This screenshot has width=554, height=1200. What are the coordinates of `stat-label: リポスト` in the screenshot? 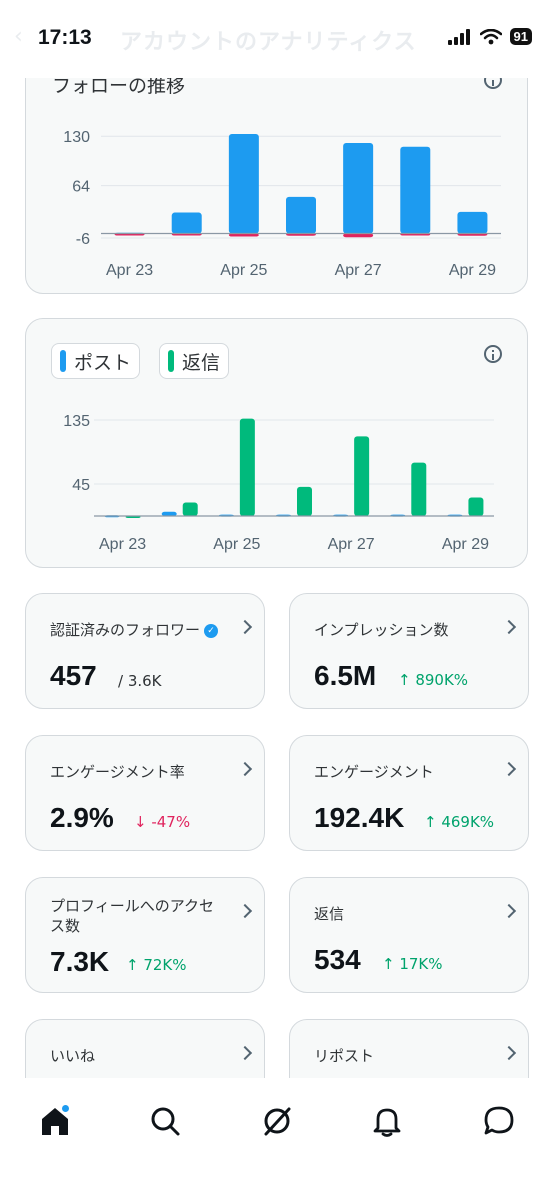 It's located at (344, 1056).